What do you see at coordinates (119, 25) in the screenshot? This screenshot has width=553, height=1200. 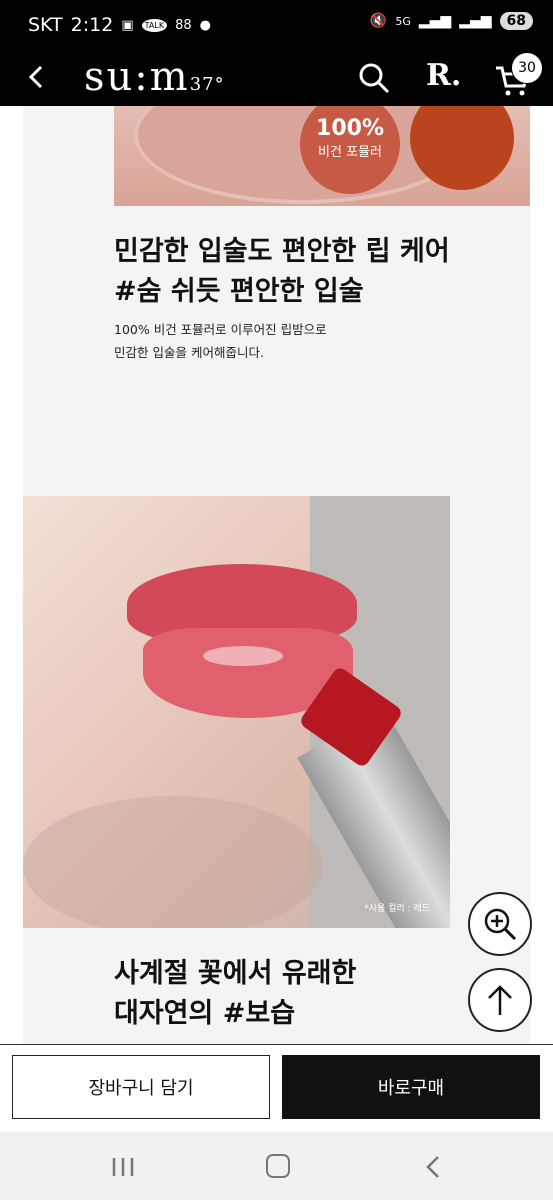 I see `status-left: SKT 2:12 ▣ TALK 88 ●` at bounding box center [119, 25].